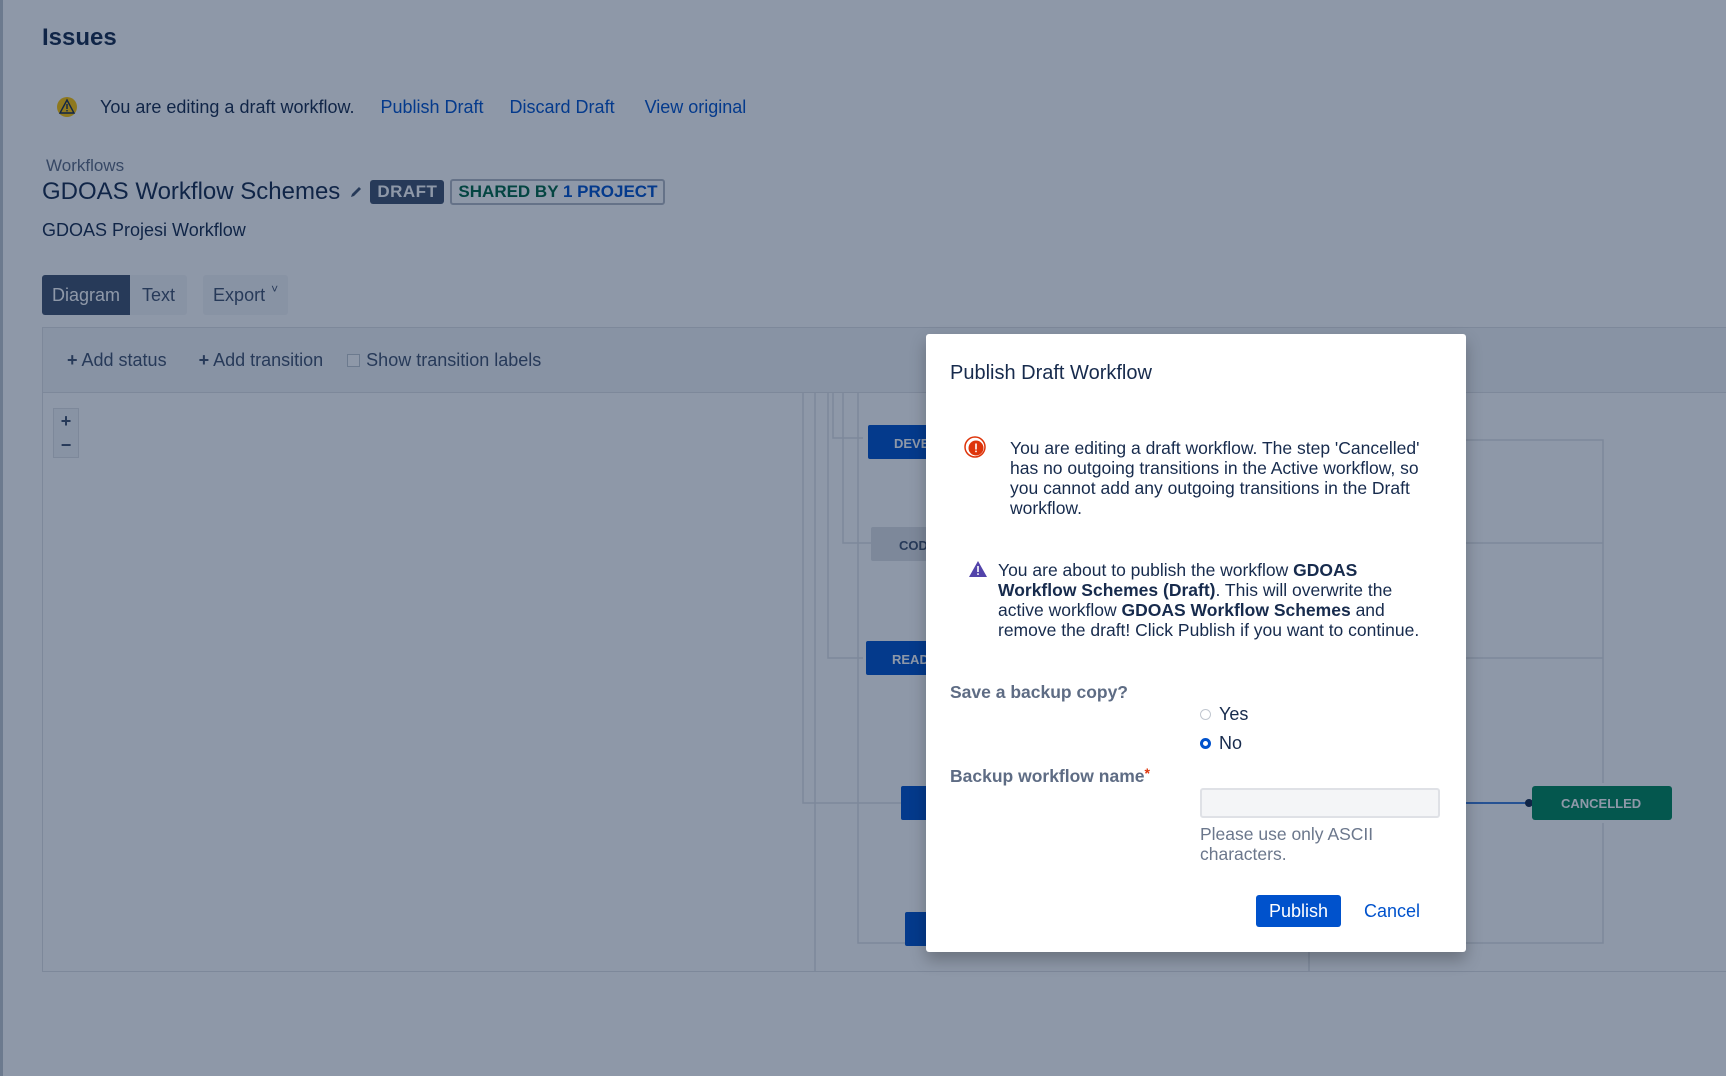 Image resolution: width=1726 pixels, height=1076 pixels. What do you see at coordinates (1039, 692) in the screenshot?
I see `backup-copy-label: Save a backup copy?` at bounding box center [1039, 692].